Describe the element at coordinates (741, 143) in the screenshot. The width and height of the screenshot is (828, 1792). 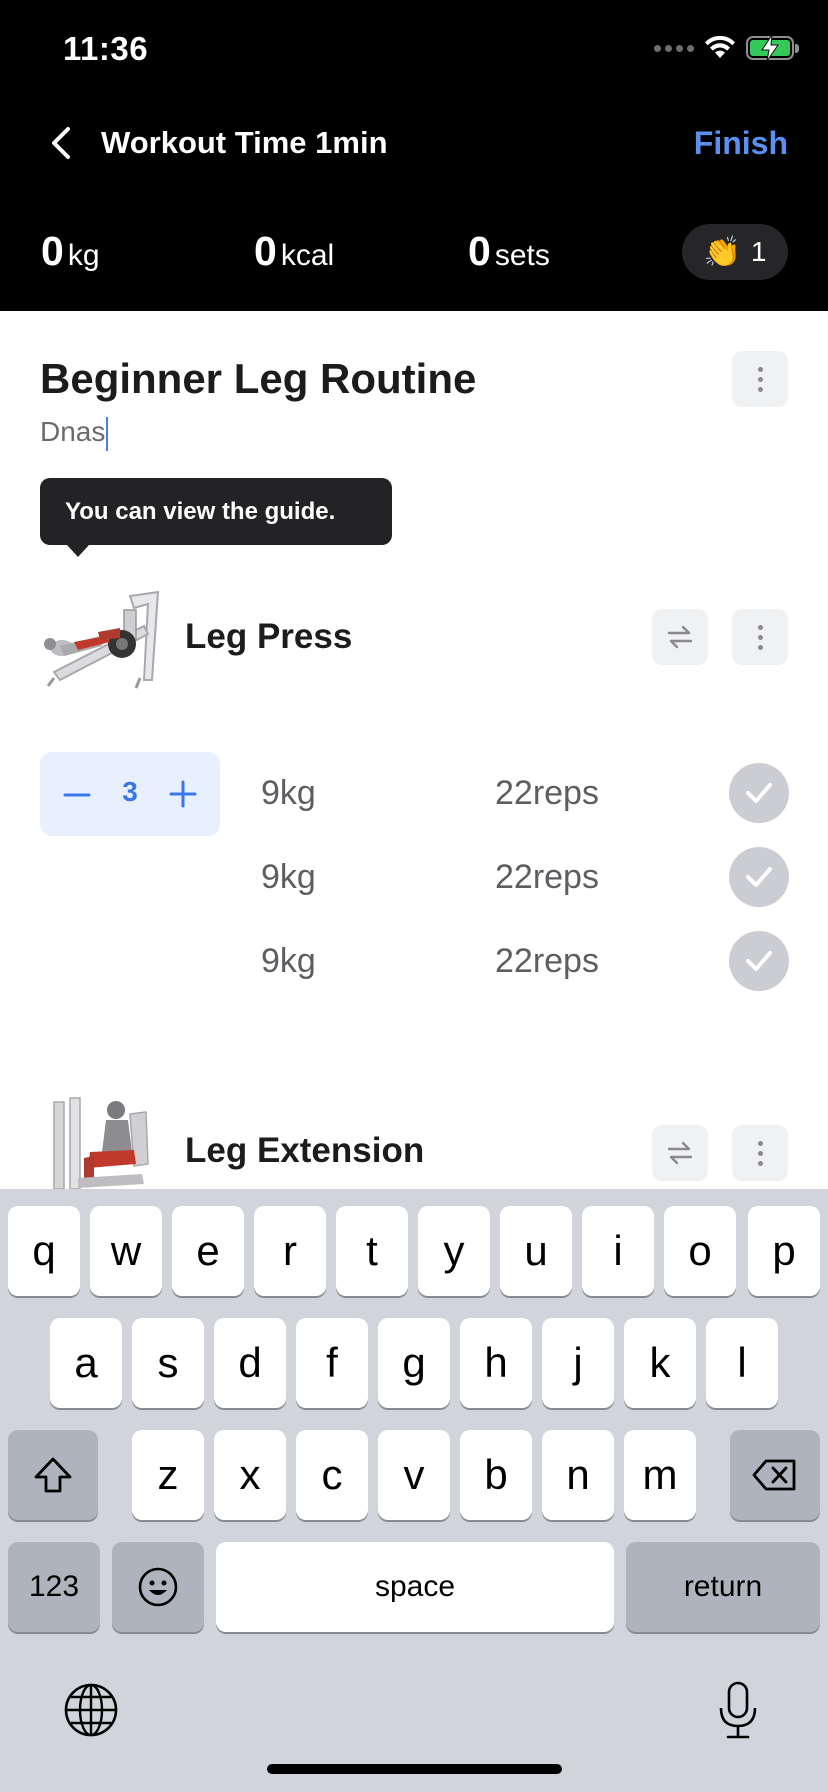
I see `finish-button: Finish` at that location.